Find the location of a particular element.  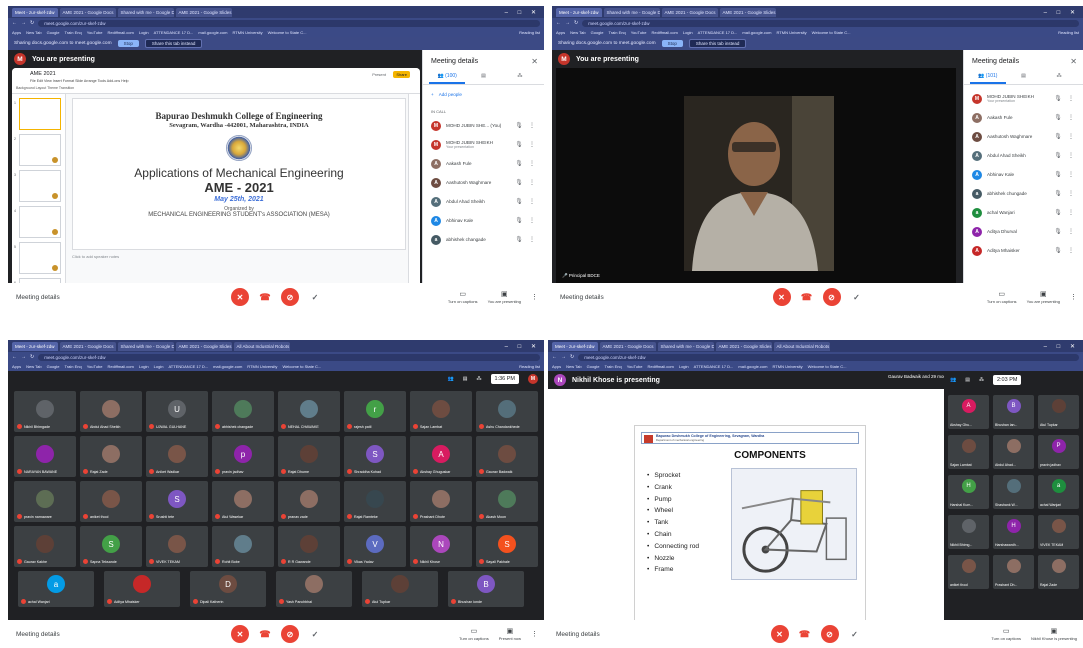

participant-row: a abhishek changade 🎙 ⋮ is located at coordinates (483, 239).